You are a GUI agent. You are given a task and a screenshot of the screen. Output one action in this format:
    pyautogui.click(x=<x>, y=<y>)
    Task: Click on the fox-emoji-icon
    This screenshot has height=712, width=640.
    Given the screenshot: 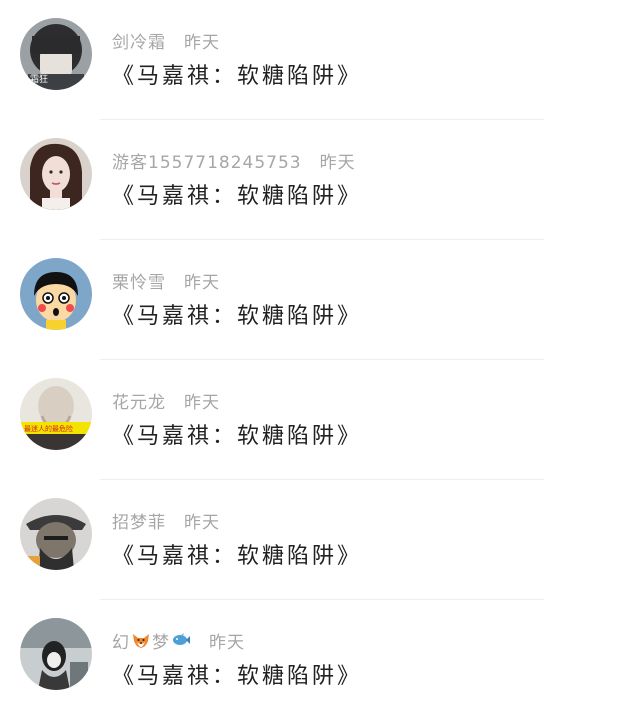 What is the action you would take?
    pyautogui.click(x=141, y=641)
    